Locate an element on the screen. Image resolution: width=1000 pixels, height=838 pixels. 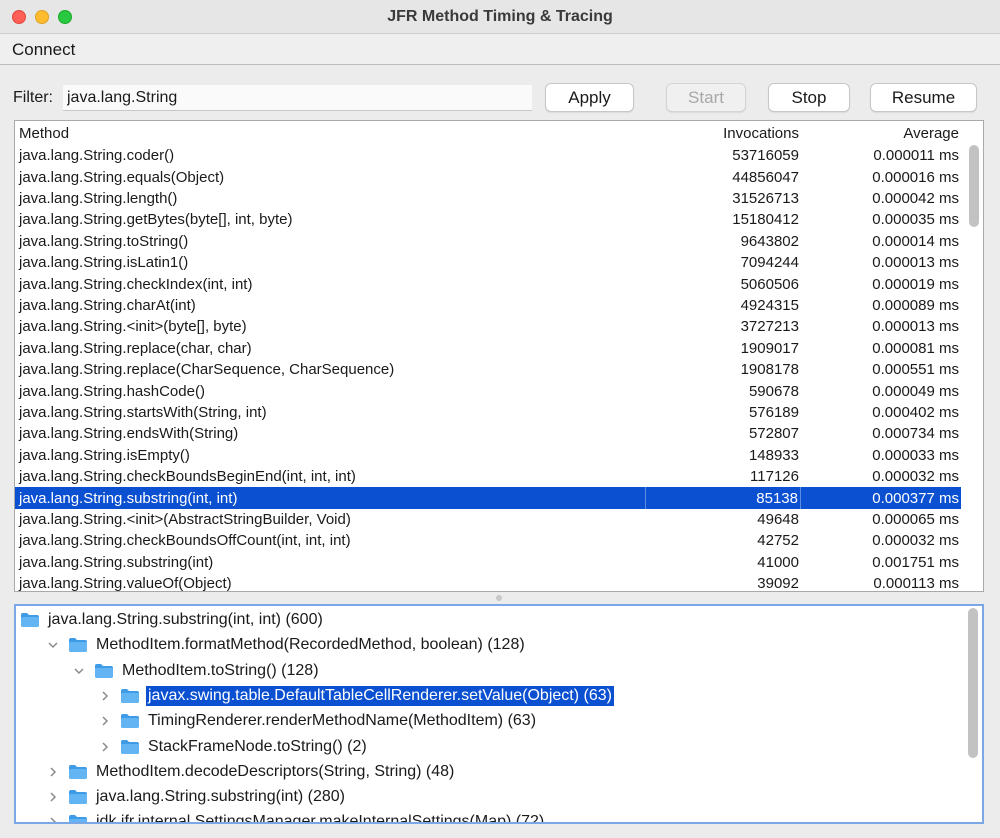
cell-method: java.lang.String.toString() is located at coordinates (104, 241).